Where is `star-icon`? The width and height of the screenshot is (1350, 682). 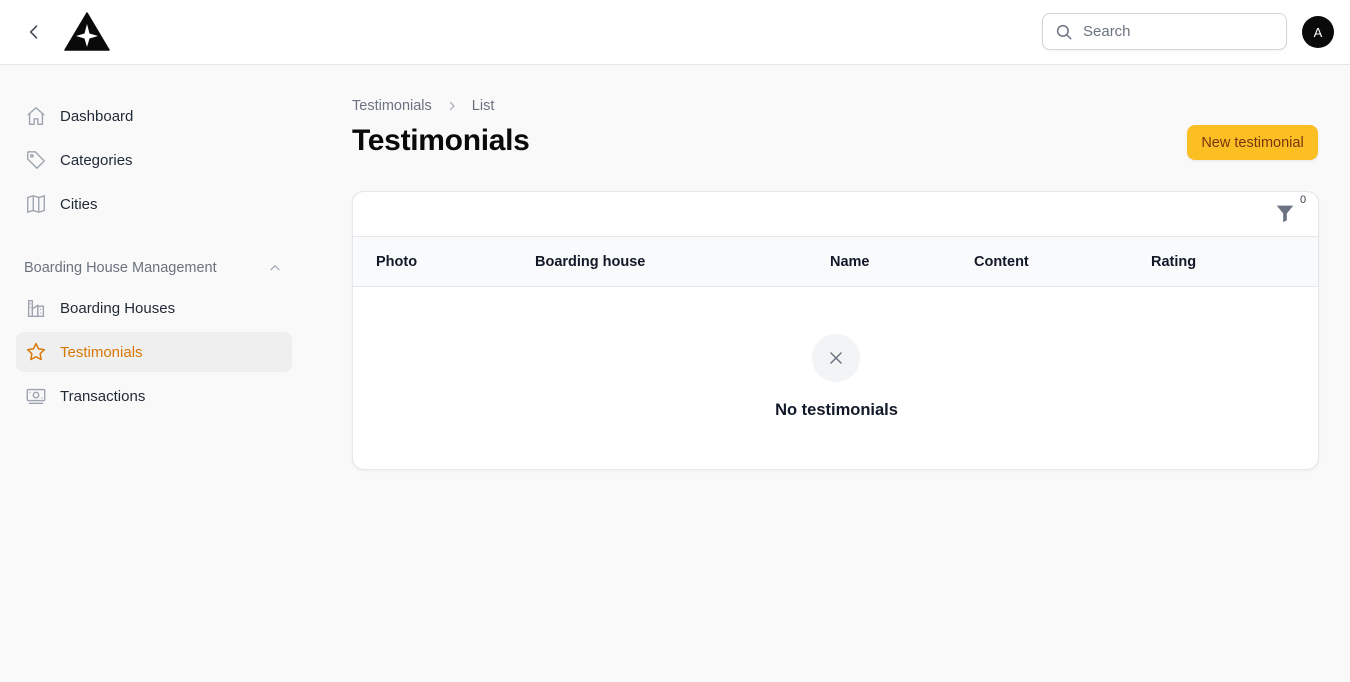 star-icon is located at coordinates (36, 352).